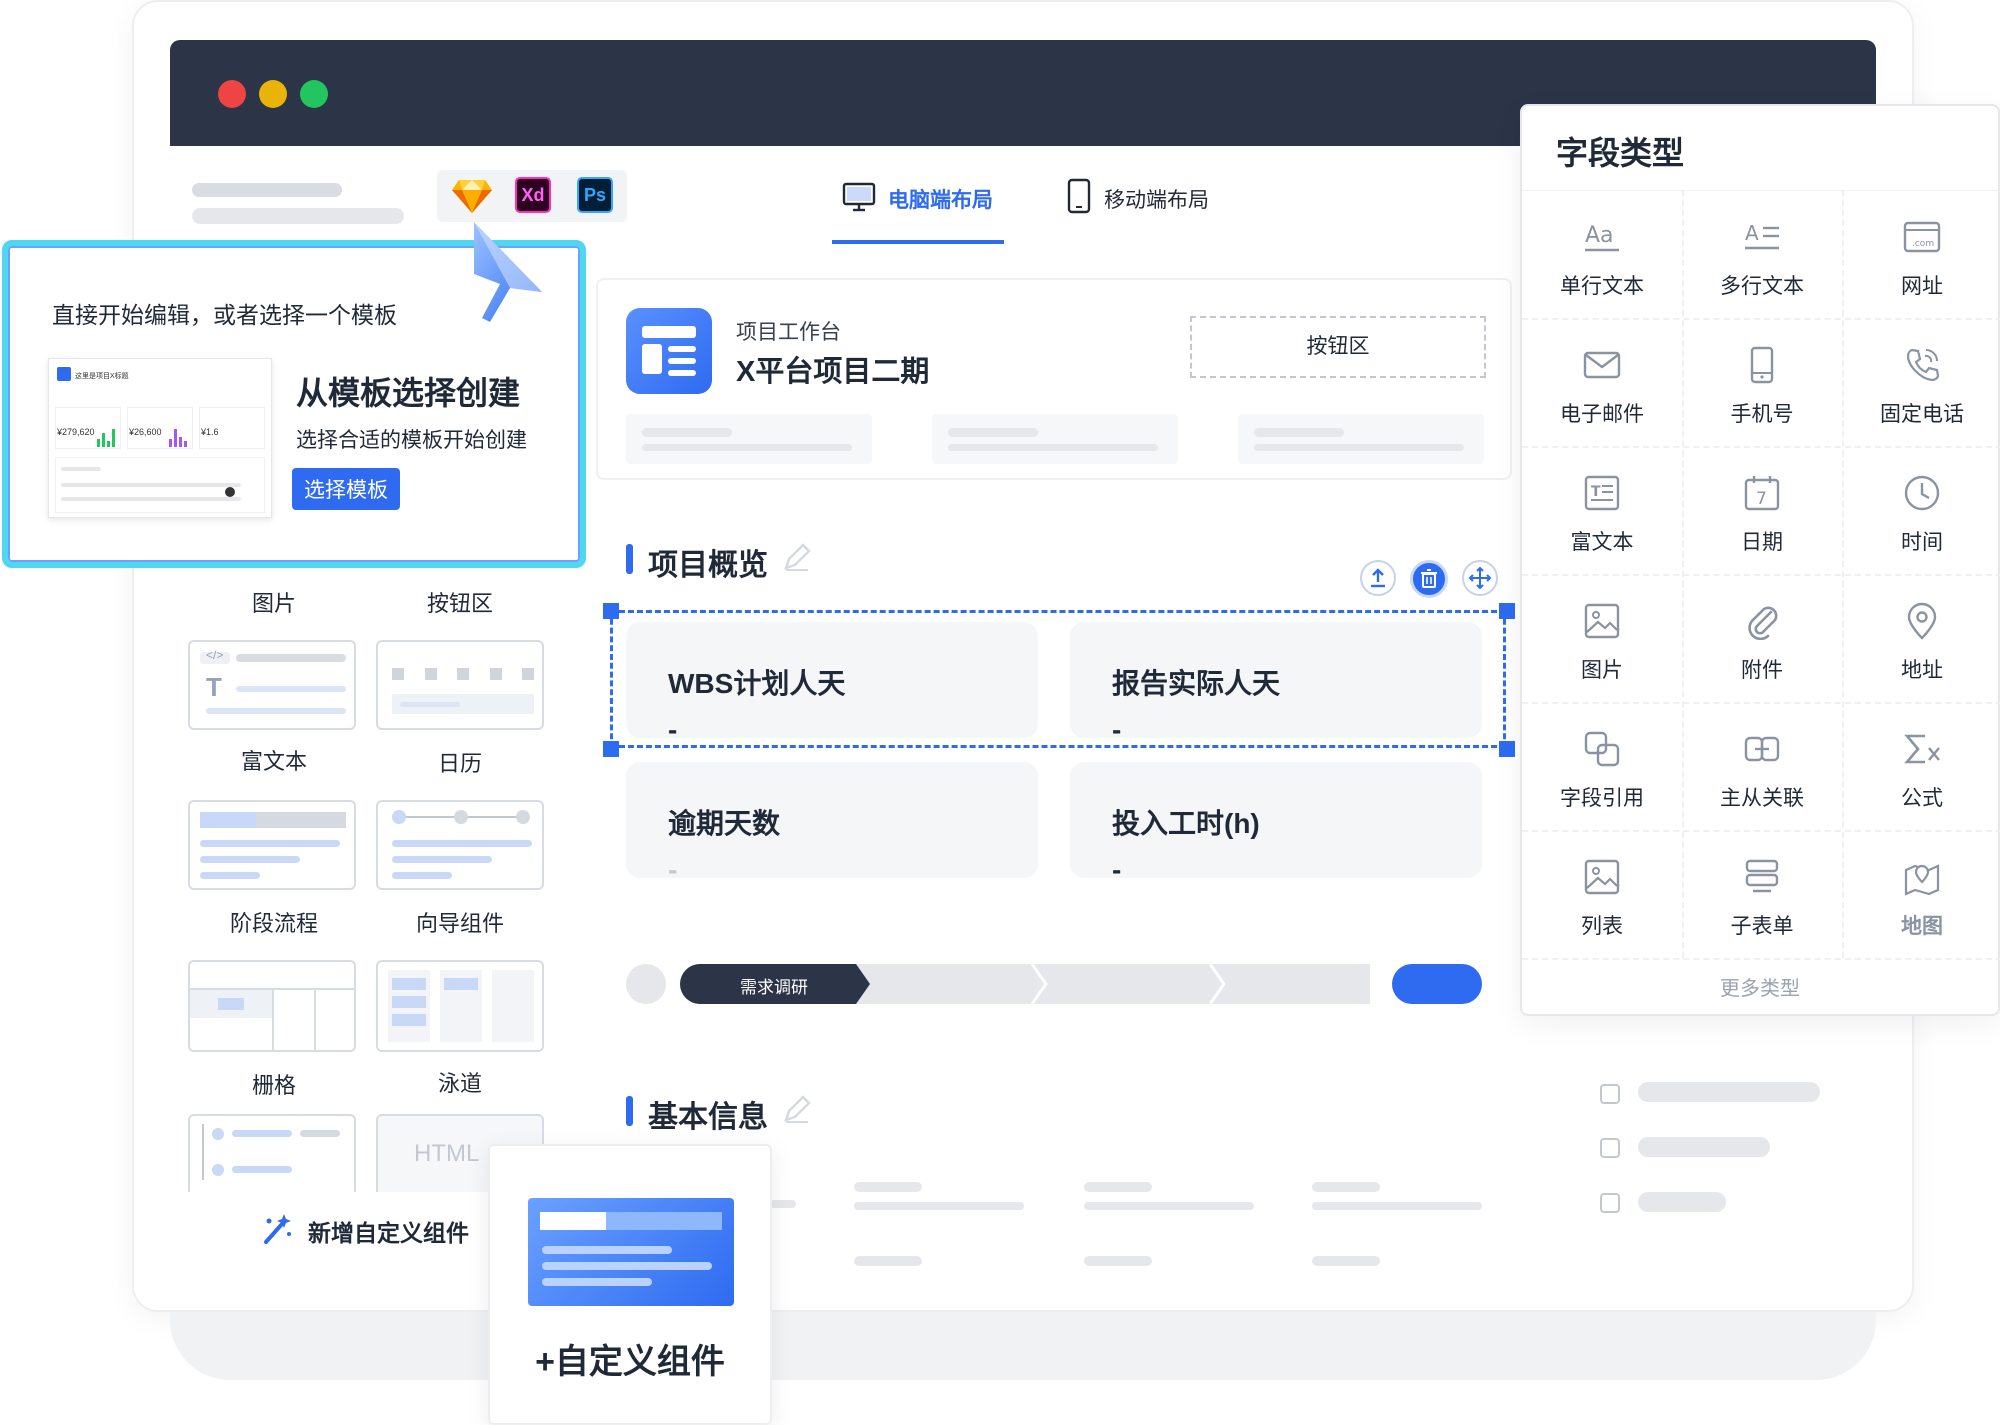 Image resolution: width=2000 pixels, height=1425 pixels. Describe the element at coordinates (1921, 766) in the screenshot. I see `field-type-formula: 公式` at that location.